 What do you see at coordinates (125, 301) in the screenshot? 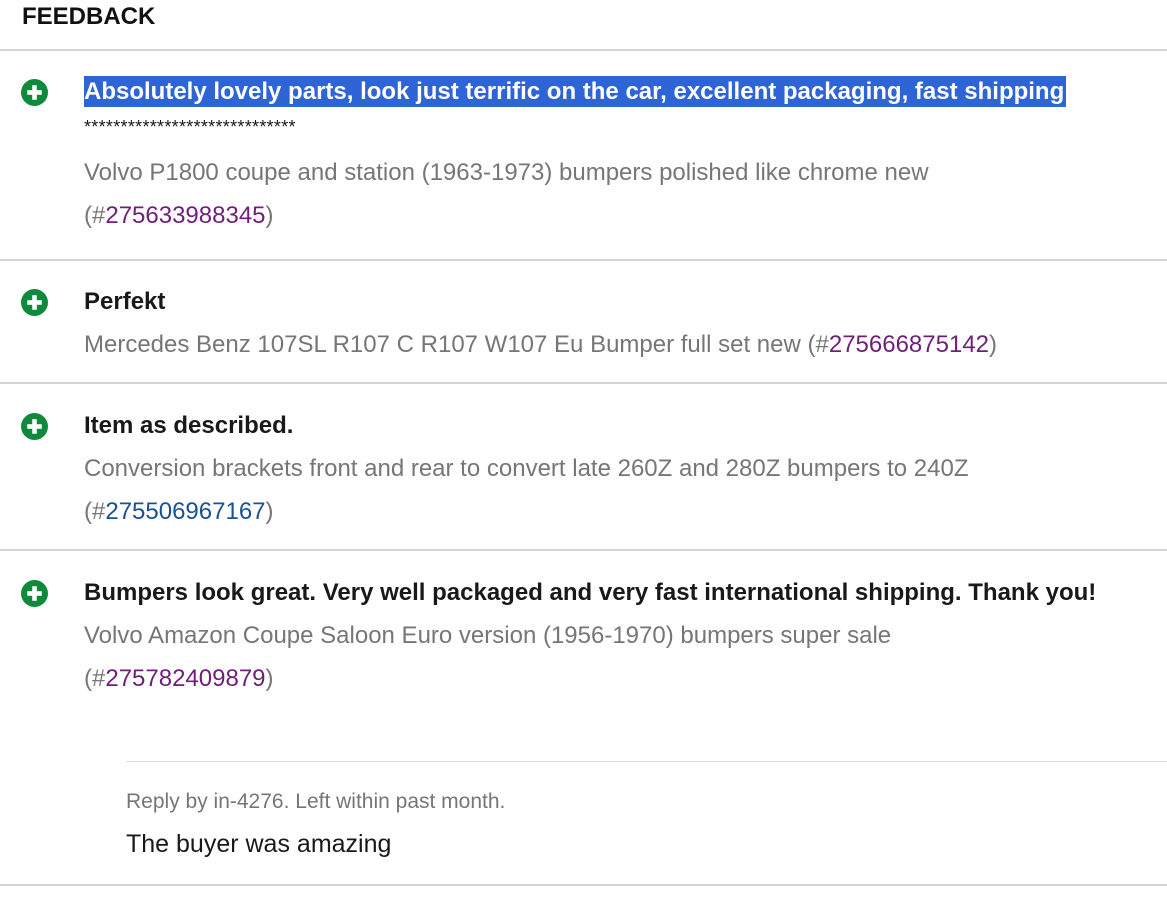
I see `feedback-comment: Perfekt` at bounding box center [125, 301].